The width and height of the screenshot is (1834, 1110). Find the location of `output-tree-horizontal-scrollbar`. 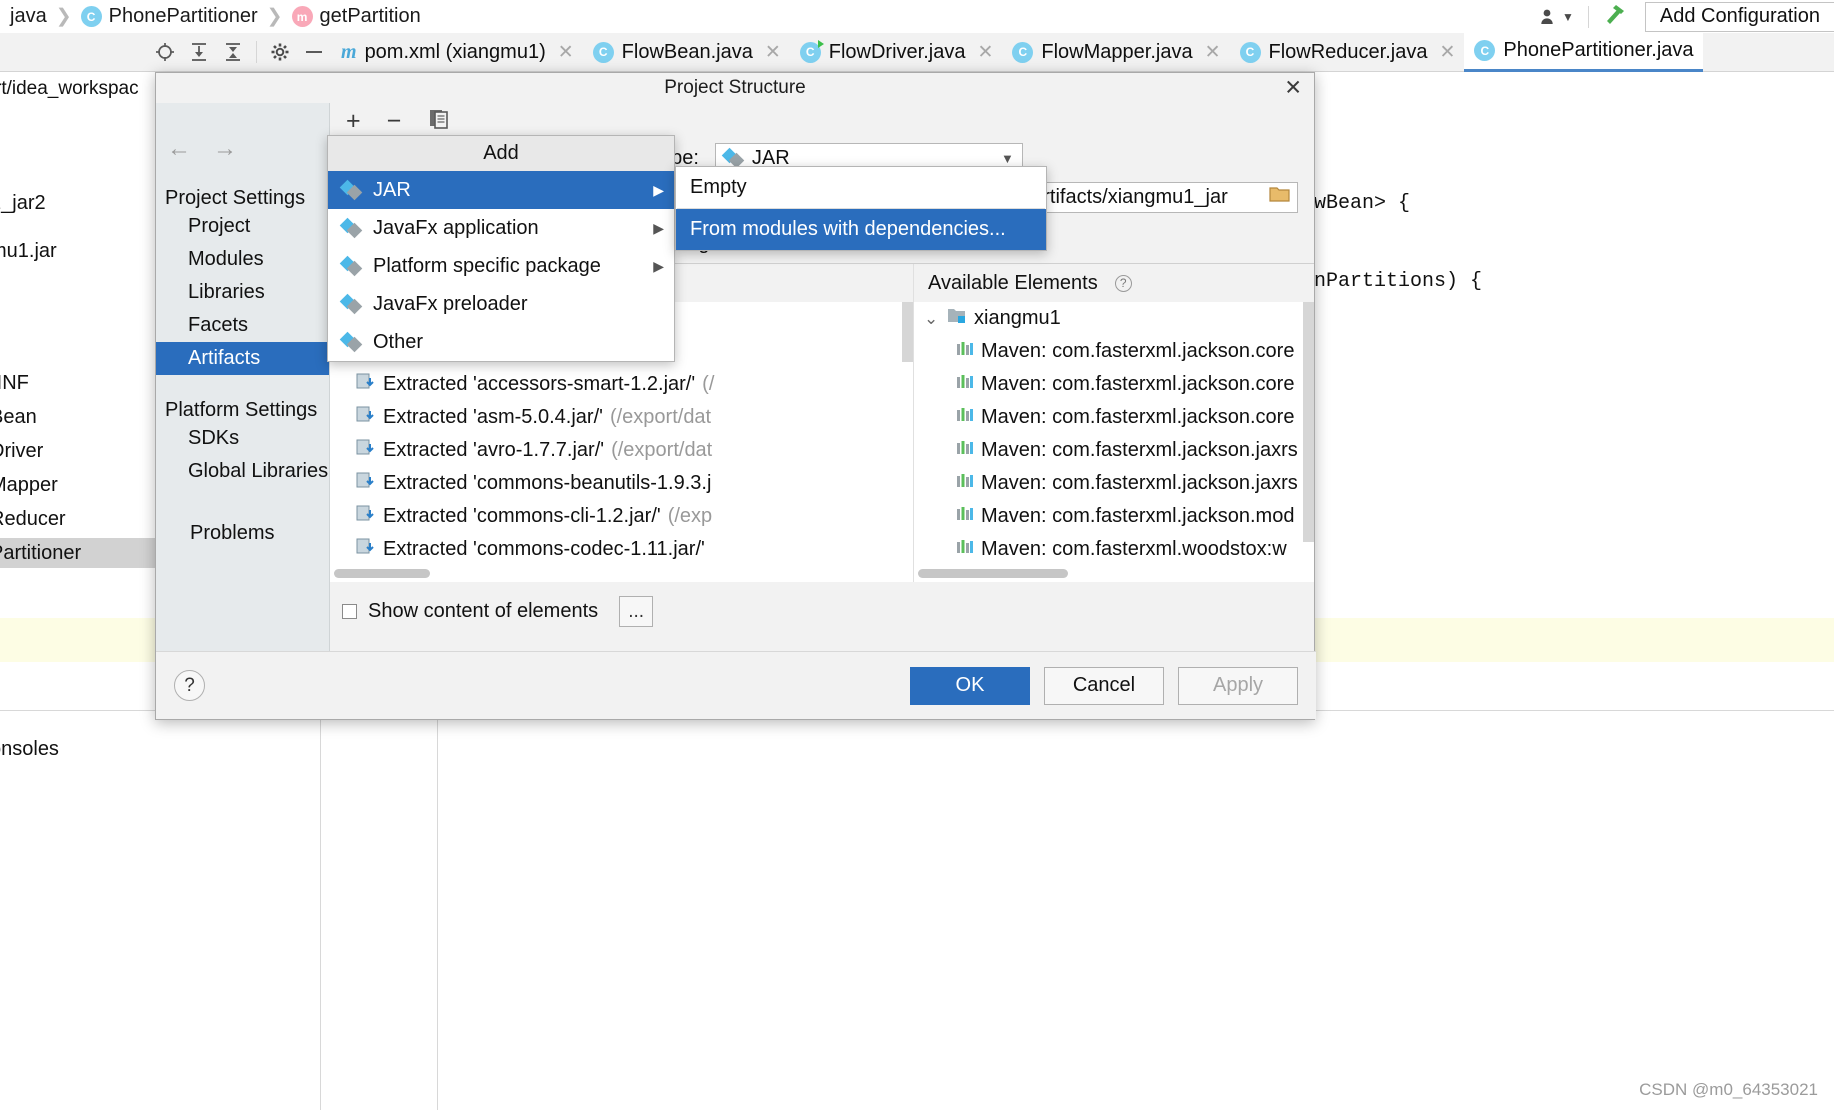

output-tree-horizontal-scrollbar is located at coordinates (382, 573).